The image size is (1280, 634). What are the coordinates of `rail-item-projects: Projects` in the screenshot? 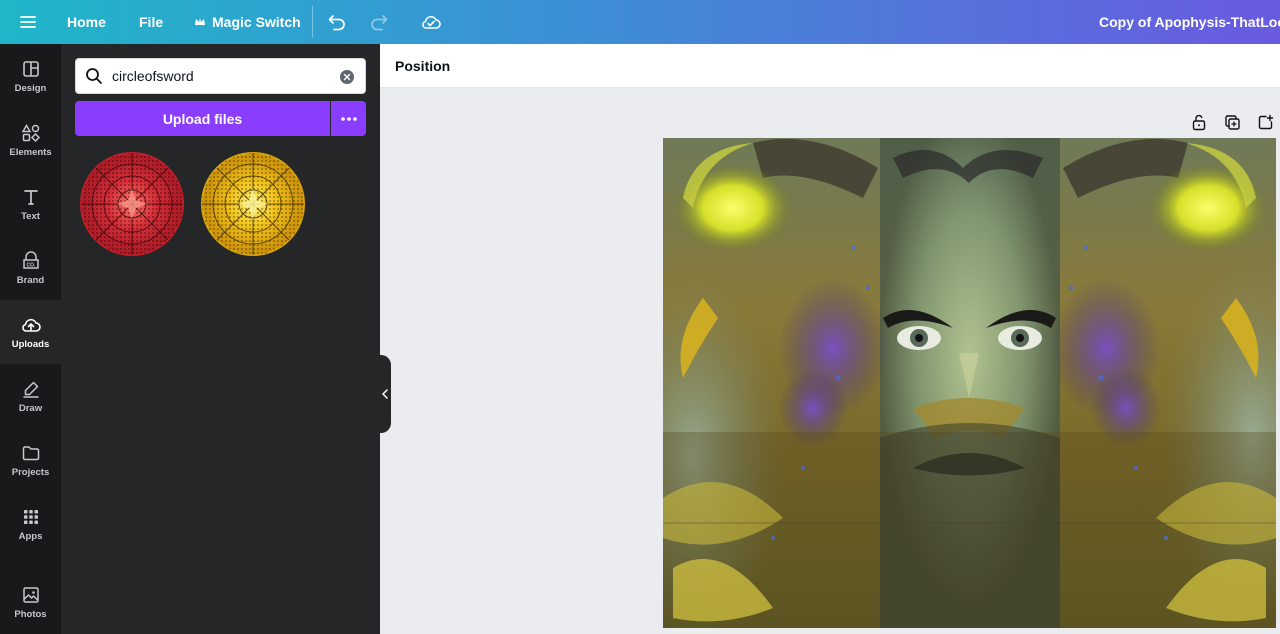 It's located at (30, 460).